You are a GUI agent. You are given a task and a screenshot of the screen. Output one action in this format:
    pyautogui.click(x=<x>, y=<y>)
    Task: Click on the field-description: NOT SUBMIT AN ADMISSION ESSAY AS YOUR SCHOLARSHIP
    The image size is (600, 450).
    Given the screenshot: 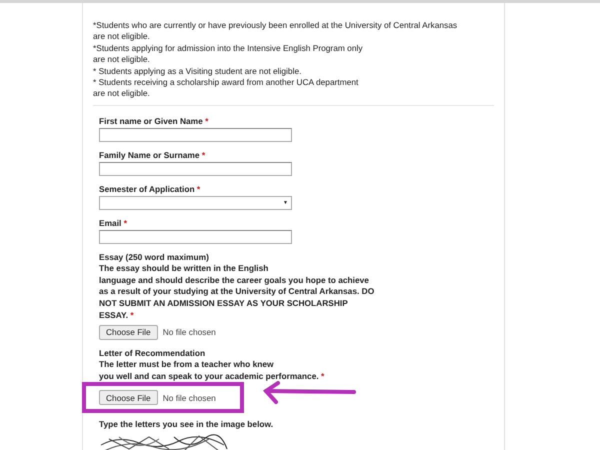 What is the action you would take?
    pyautogui.click(x=223, y=304)
    